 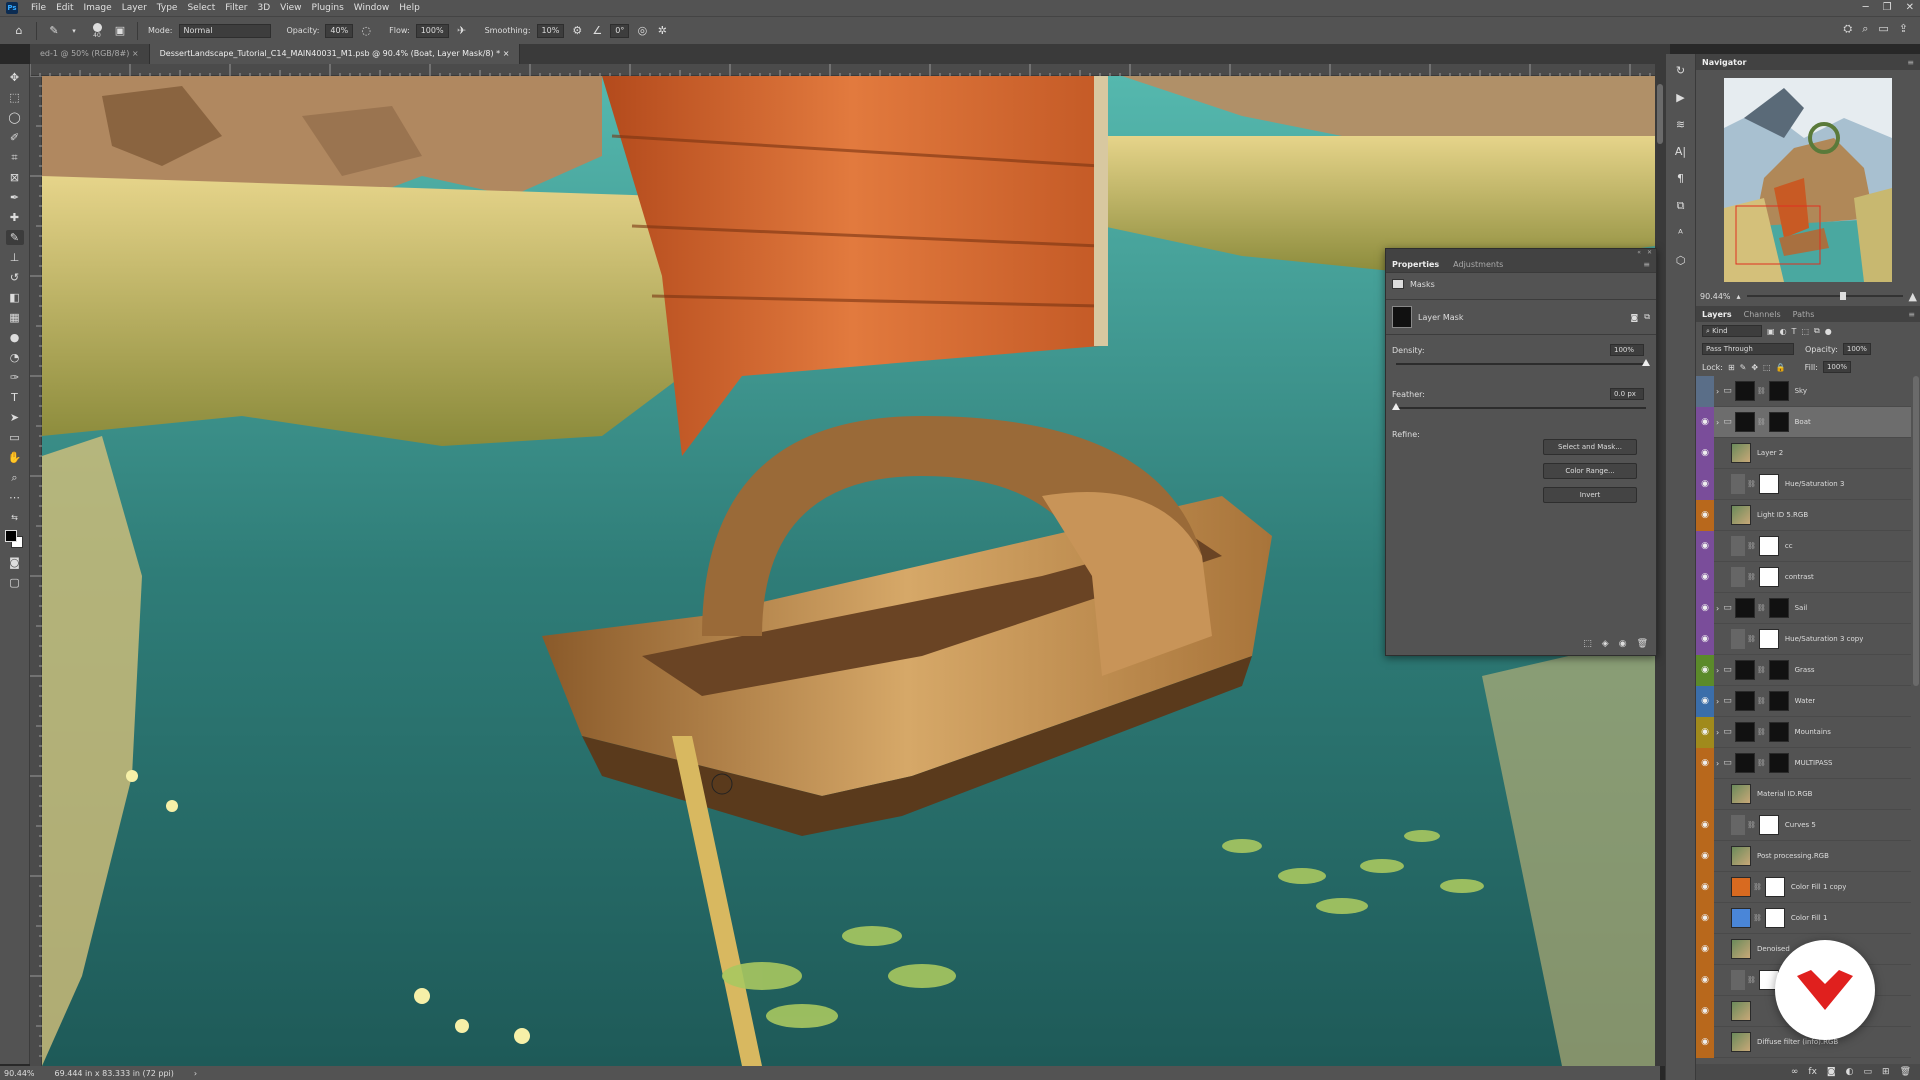 I want to click on menu-select: Select, so click(x=201, y=8).